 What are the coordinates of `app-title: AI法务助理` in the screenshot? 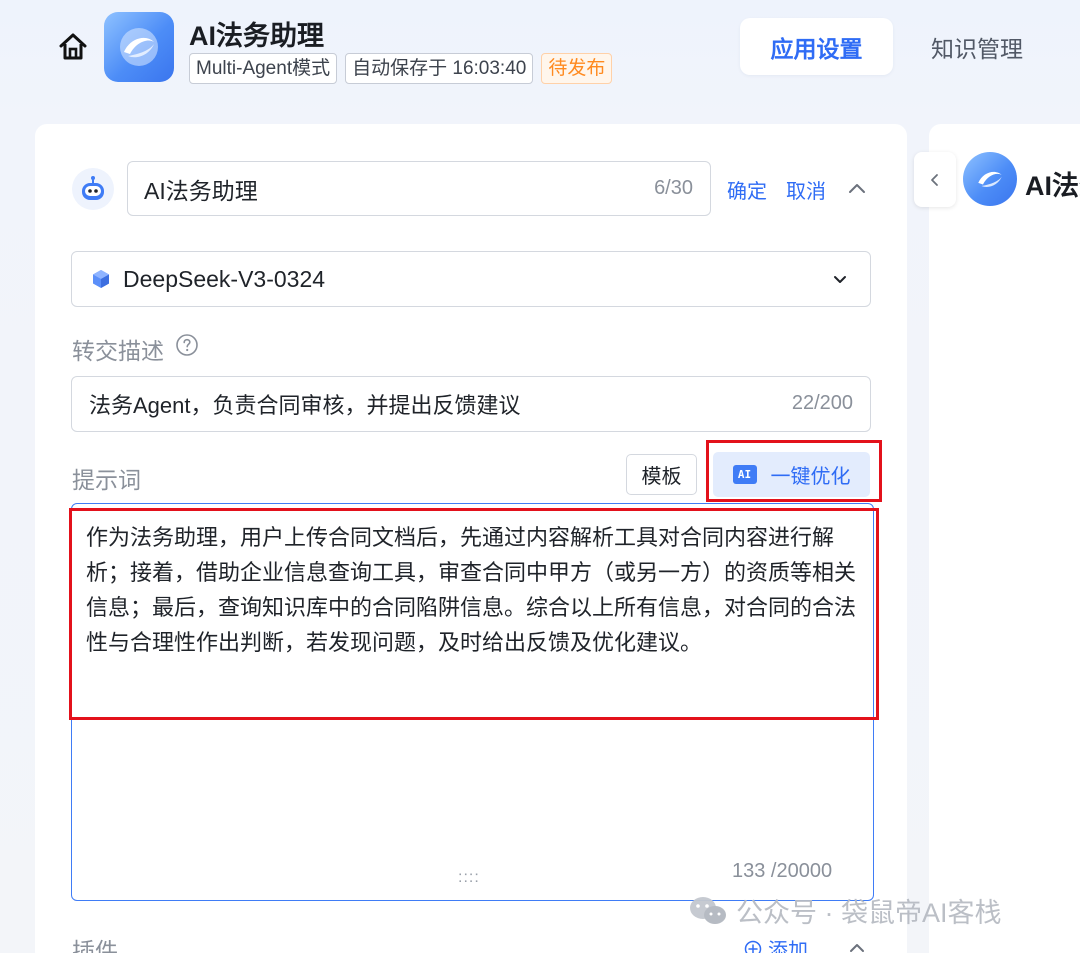 It's located at (256, 36).